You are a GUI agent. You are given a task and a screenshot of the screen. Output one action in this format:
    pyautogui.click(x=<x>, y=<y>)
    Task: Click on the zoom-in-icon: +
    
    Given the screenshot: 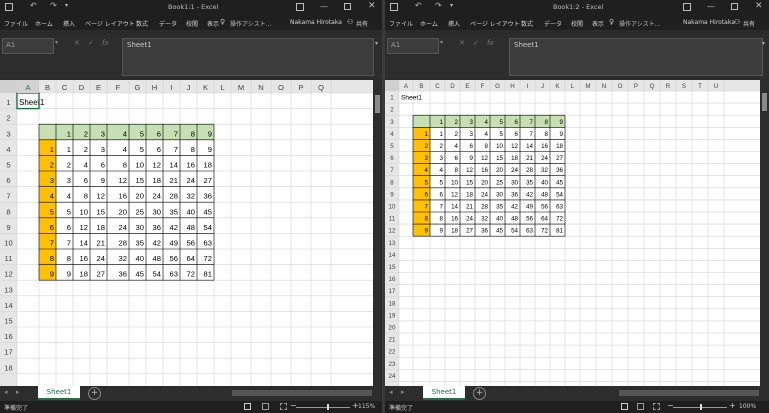 What is the action you would take?
    pyautogui.click(x=732, y=405)
    